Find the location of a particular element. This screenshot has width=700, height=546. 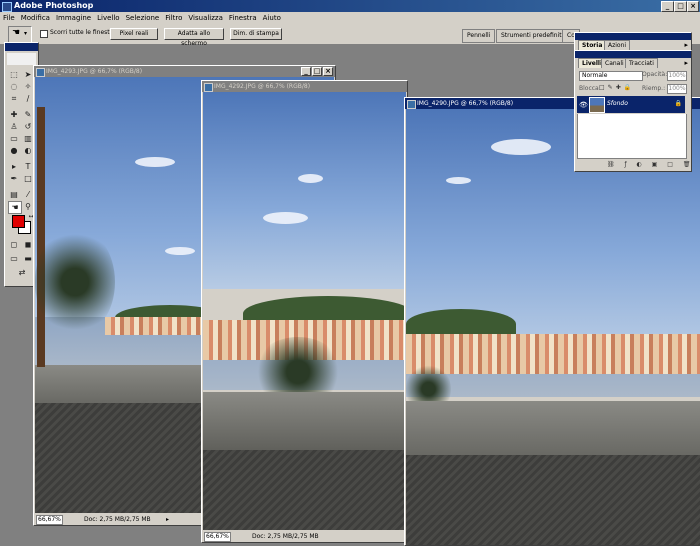

layer-thumbnail is located at coordinates (597, 105).